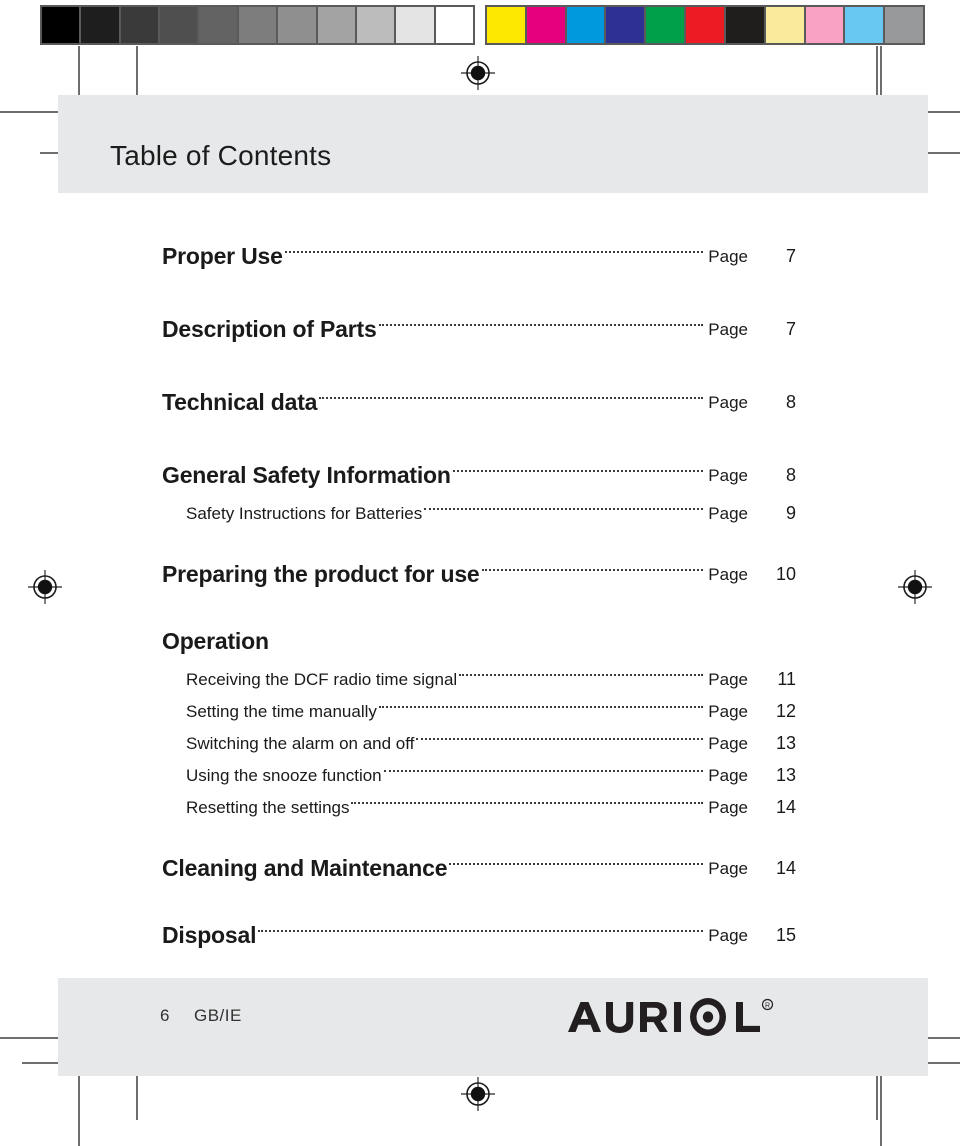  What do you see at coordinates (480, 868) in the screenshot?
I see `toc-entry: Cleaning and Maintenance Page 14` at bounding box center [480, 868].